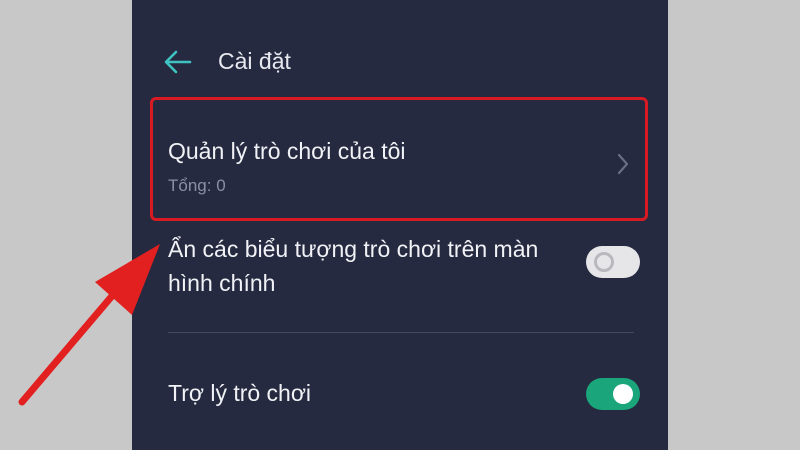 Image resolution: width=800 pixels, height=450 pixels. What do you see at coordinates (404, 395) in the screenshot?
I see `game-assistant-item: Trợ lý trò chơi` at bounding box center [404, 395].